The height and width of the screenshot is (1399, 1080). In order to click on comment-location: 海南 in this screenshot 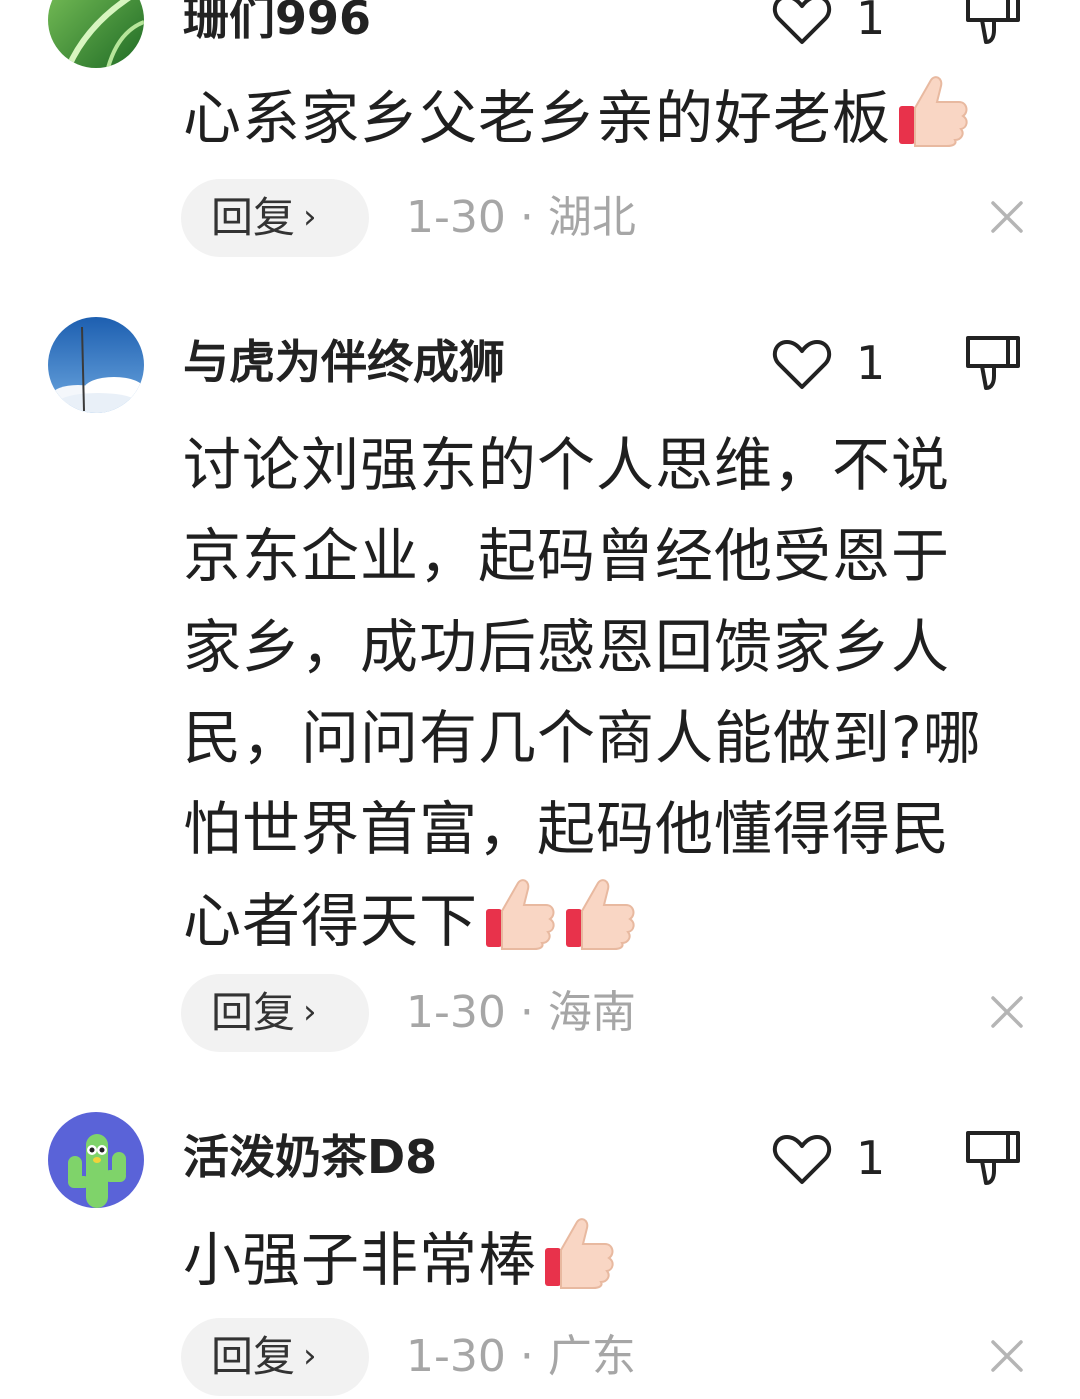, I will do `click(591, 1012)`.